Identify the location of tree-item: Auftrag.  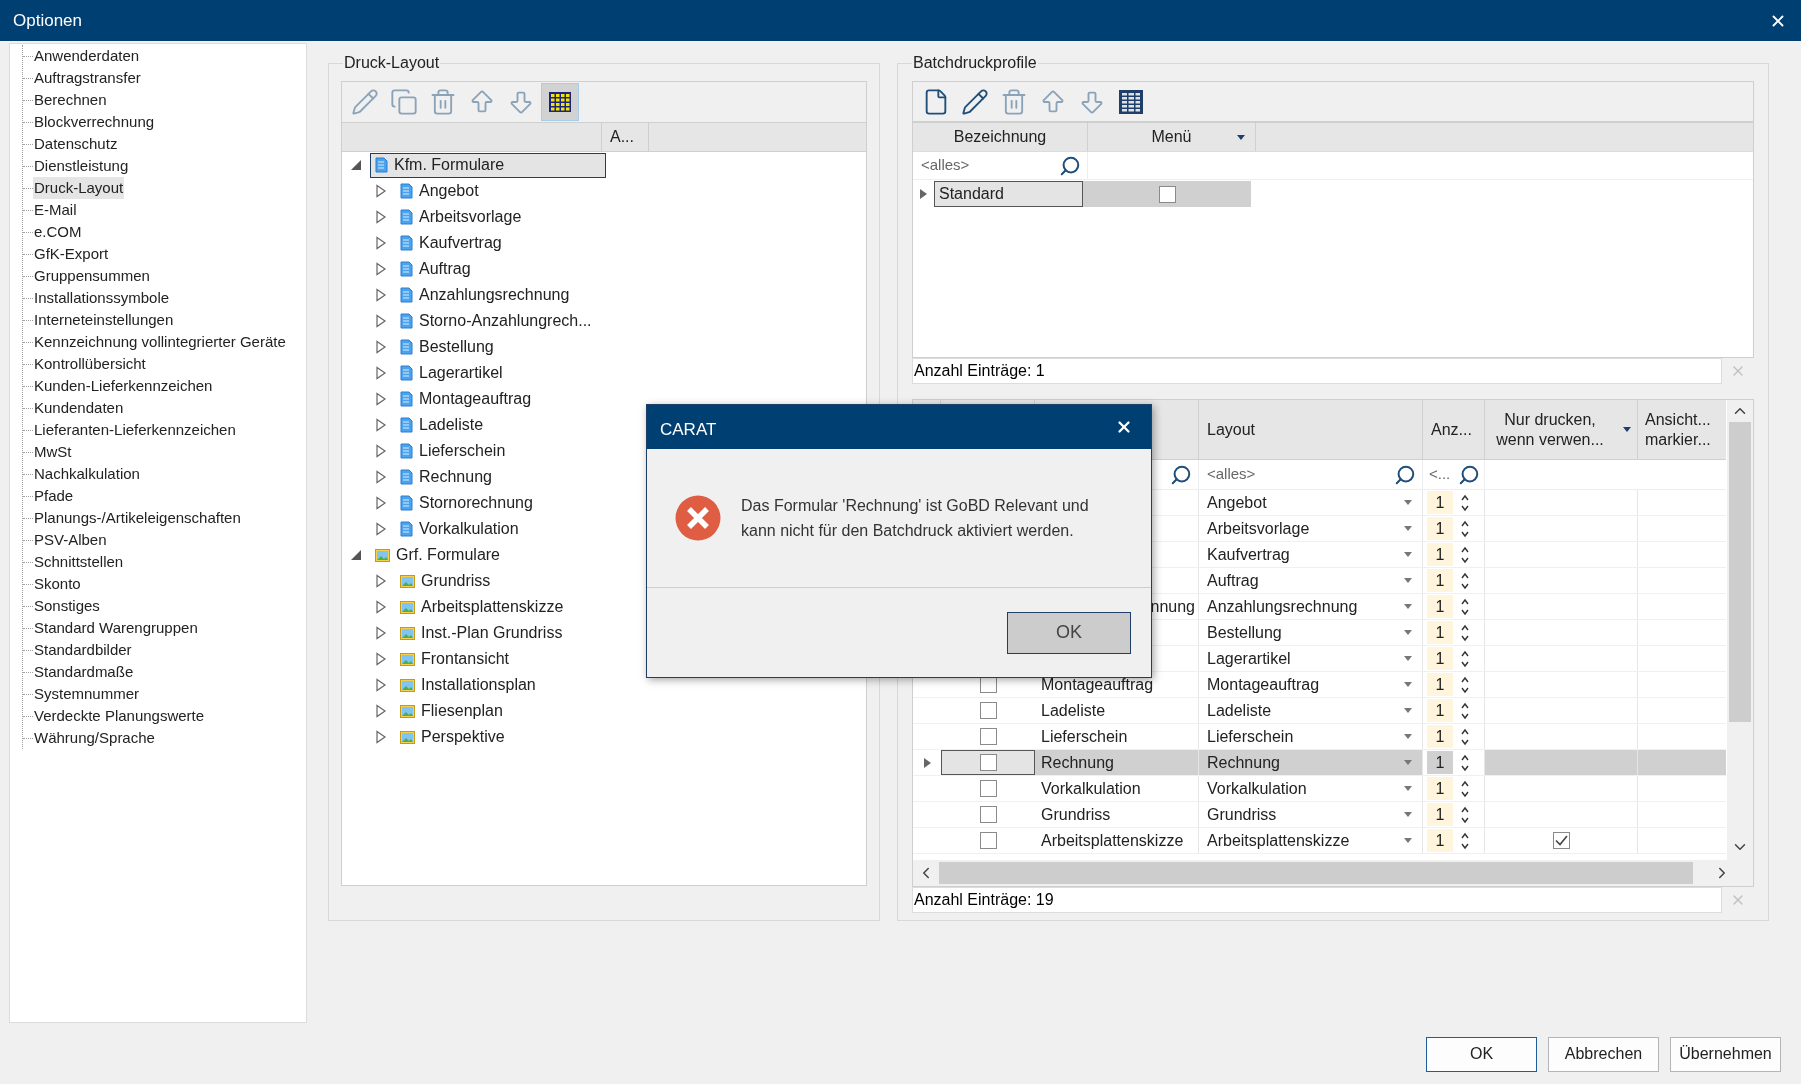
(433, 269).